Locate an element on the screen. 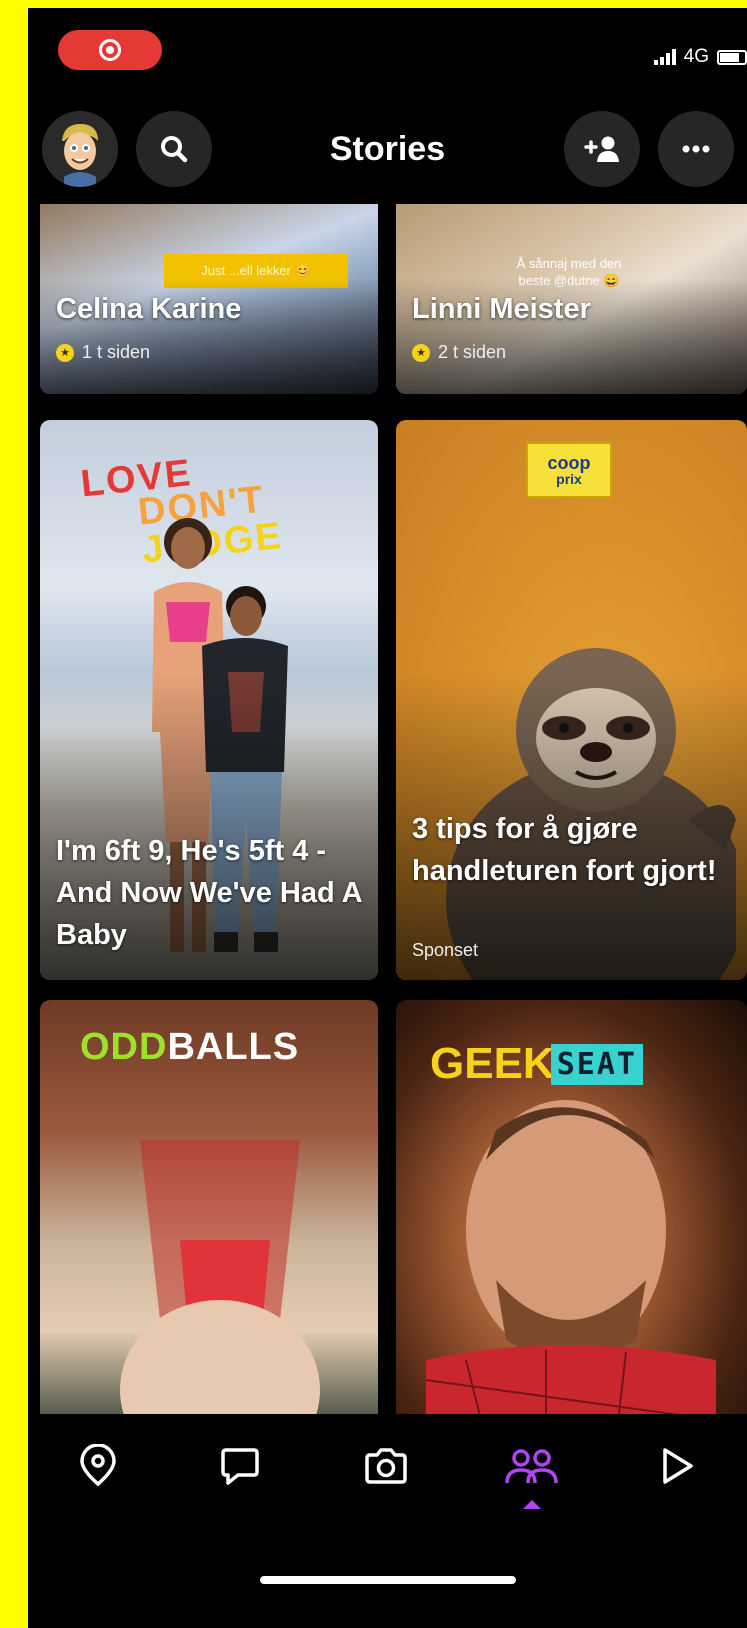 Image resolution: width=747 pixels, height=1628 pixels. nav-map is located at coordinates (98, 1466).